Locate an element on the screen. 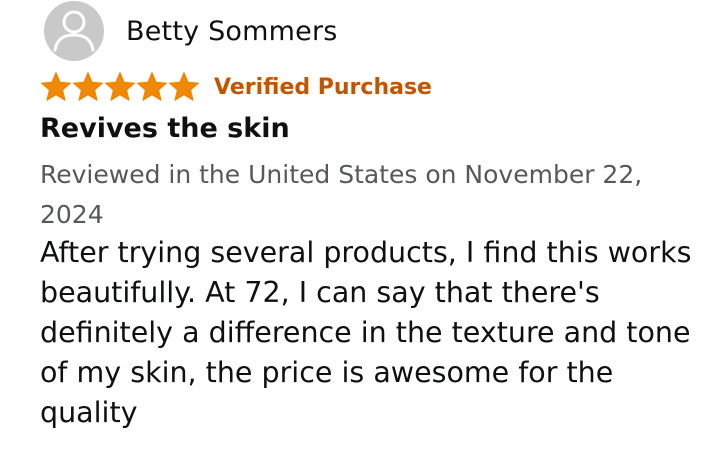  rating-row: Verified Purchase is located at coordinates (236, 87).